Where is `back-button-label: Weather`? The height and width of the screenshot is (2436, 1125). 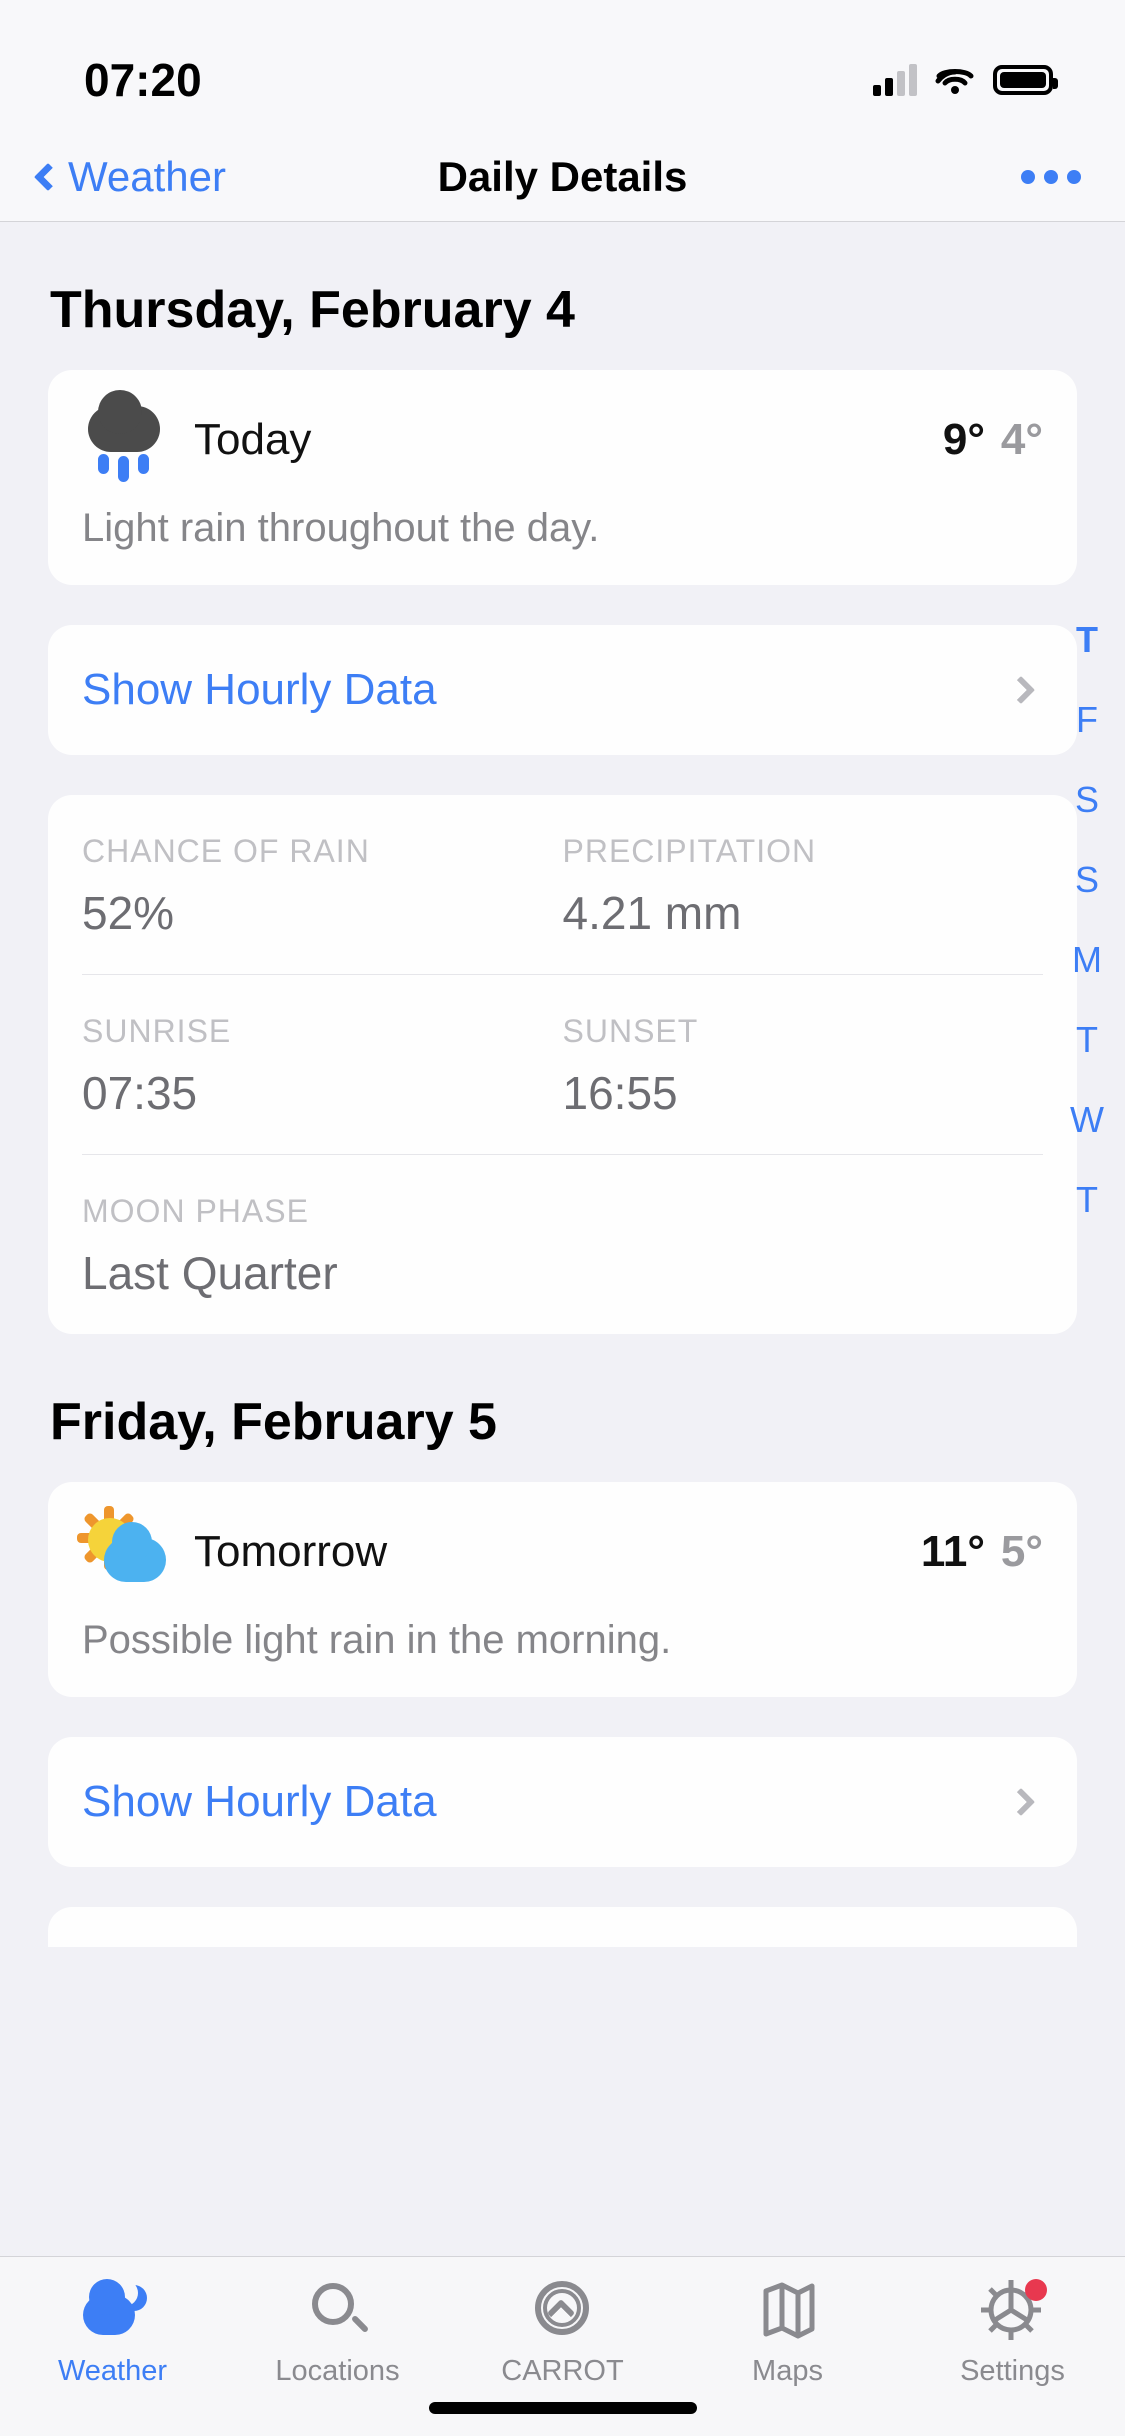
back-button-label: Weather is located at coordinates (147, 176).